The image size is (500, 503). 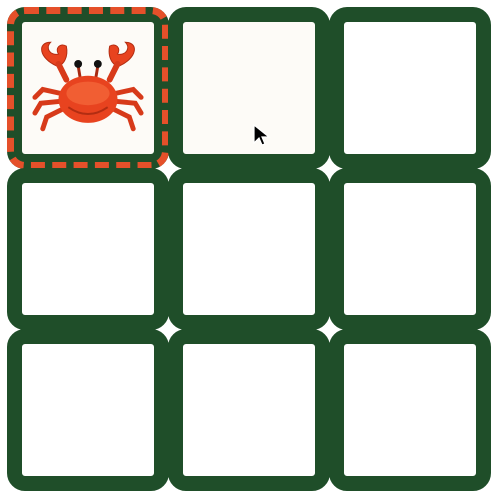 What do you see at coordinates (249, 410) in the screenshot?
I see `tile-r3-c2` at bounding box center [249, 410].